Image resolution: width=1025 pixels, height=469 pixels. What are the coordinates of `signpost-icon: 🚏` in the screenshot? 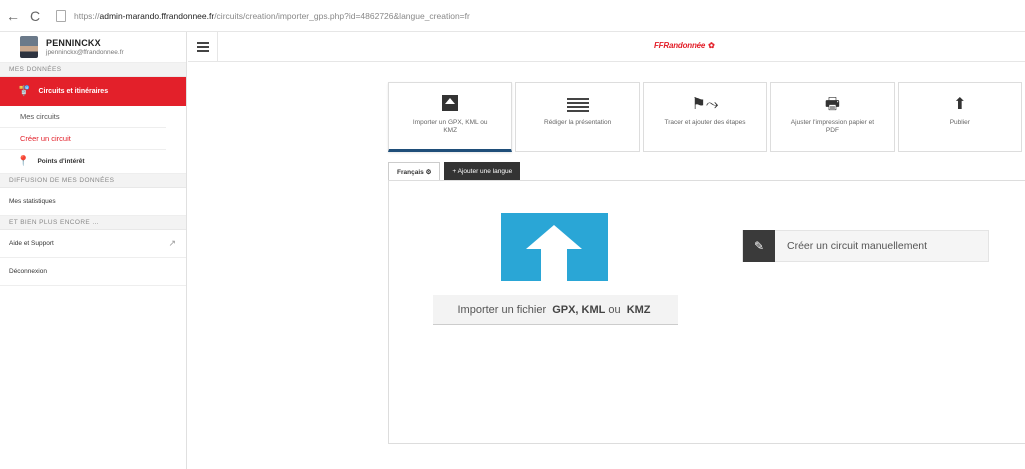 It's located at (24, 91).